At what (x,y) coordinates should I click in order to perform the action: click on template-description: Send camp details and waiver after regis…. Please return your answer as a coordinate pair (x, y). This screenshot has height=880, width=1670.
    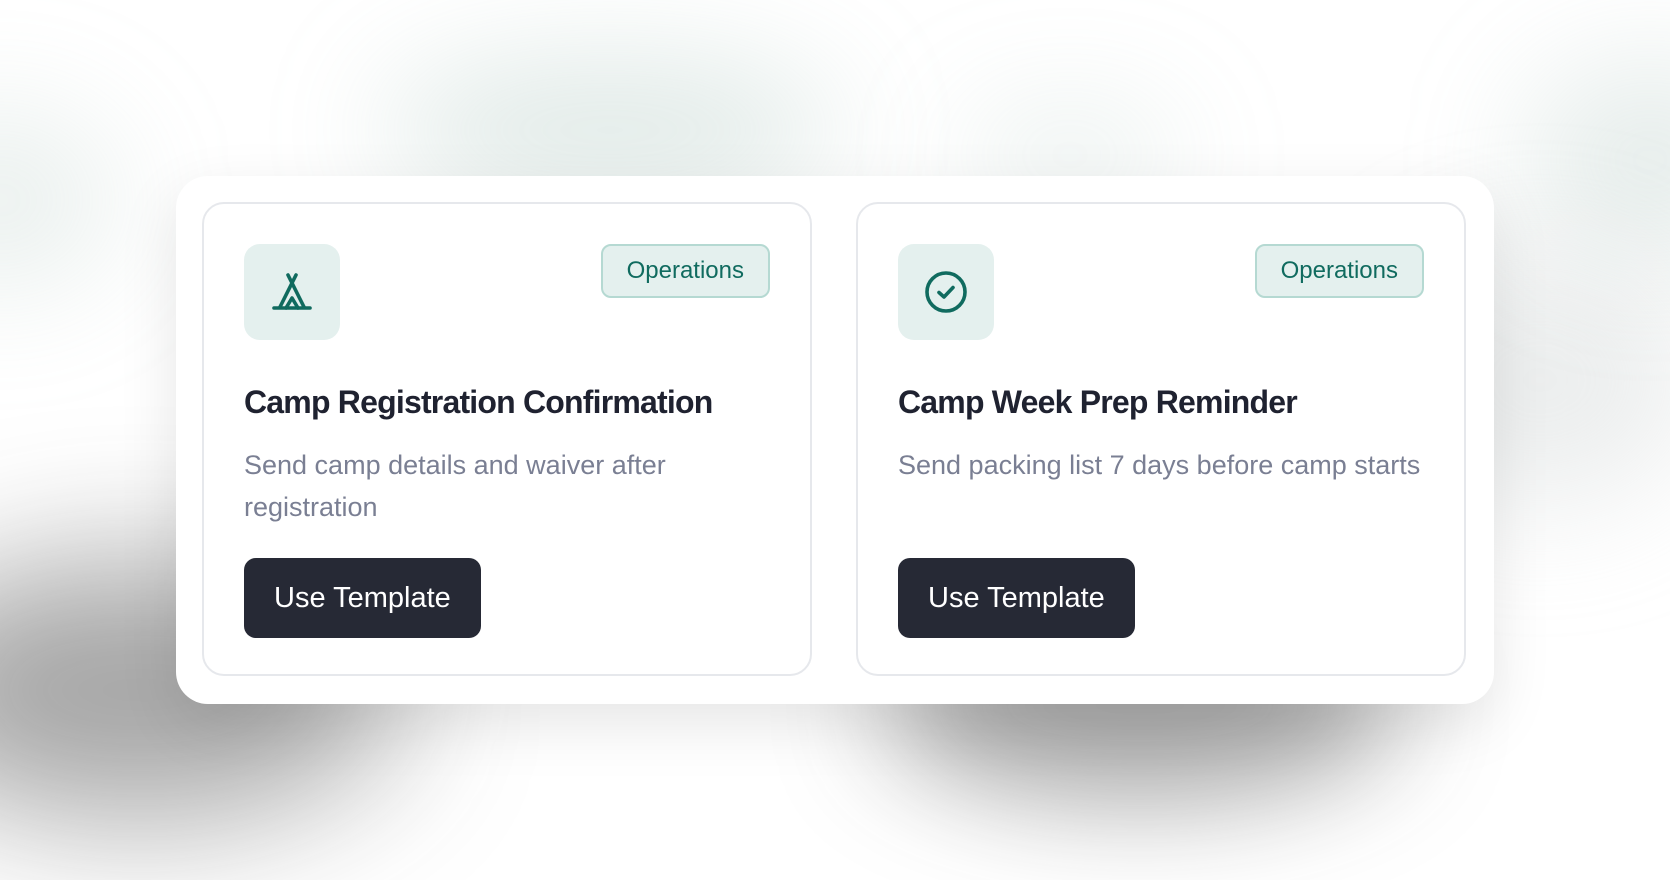
    Looking at the image, I should click on (455, 486).